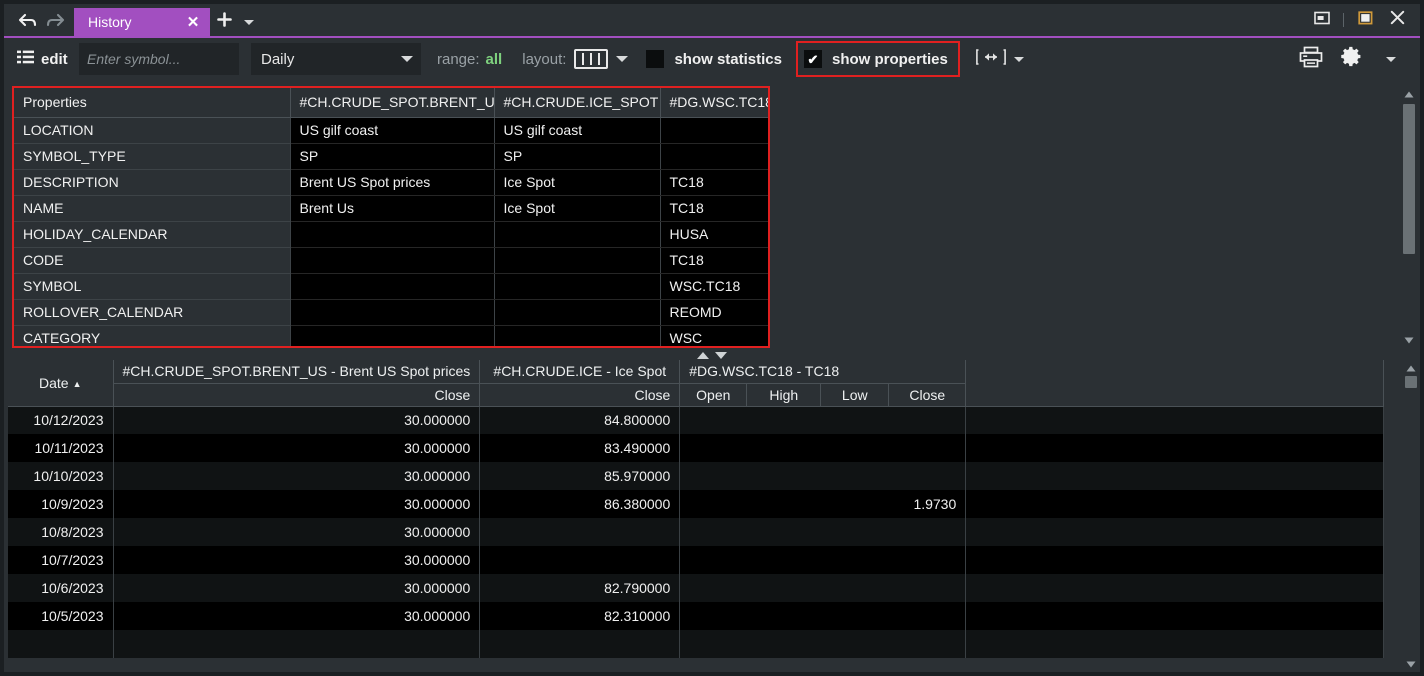  What do you see at coordinates (469, 59) in the screenshot?
I see `range-control: range: all` at bounding box center [469, 59].